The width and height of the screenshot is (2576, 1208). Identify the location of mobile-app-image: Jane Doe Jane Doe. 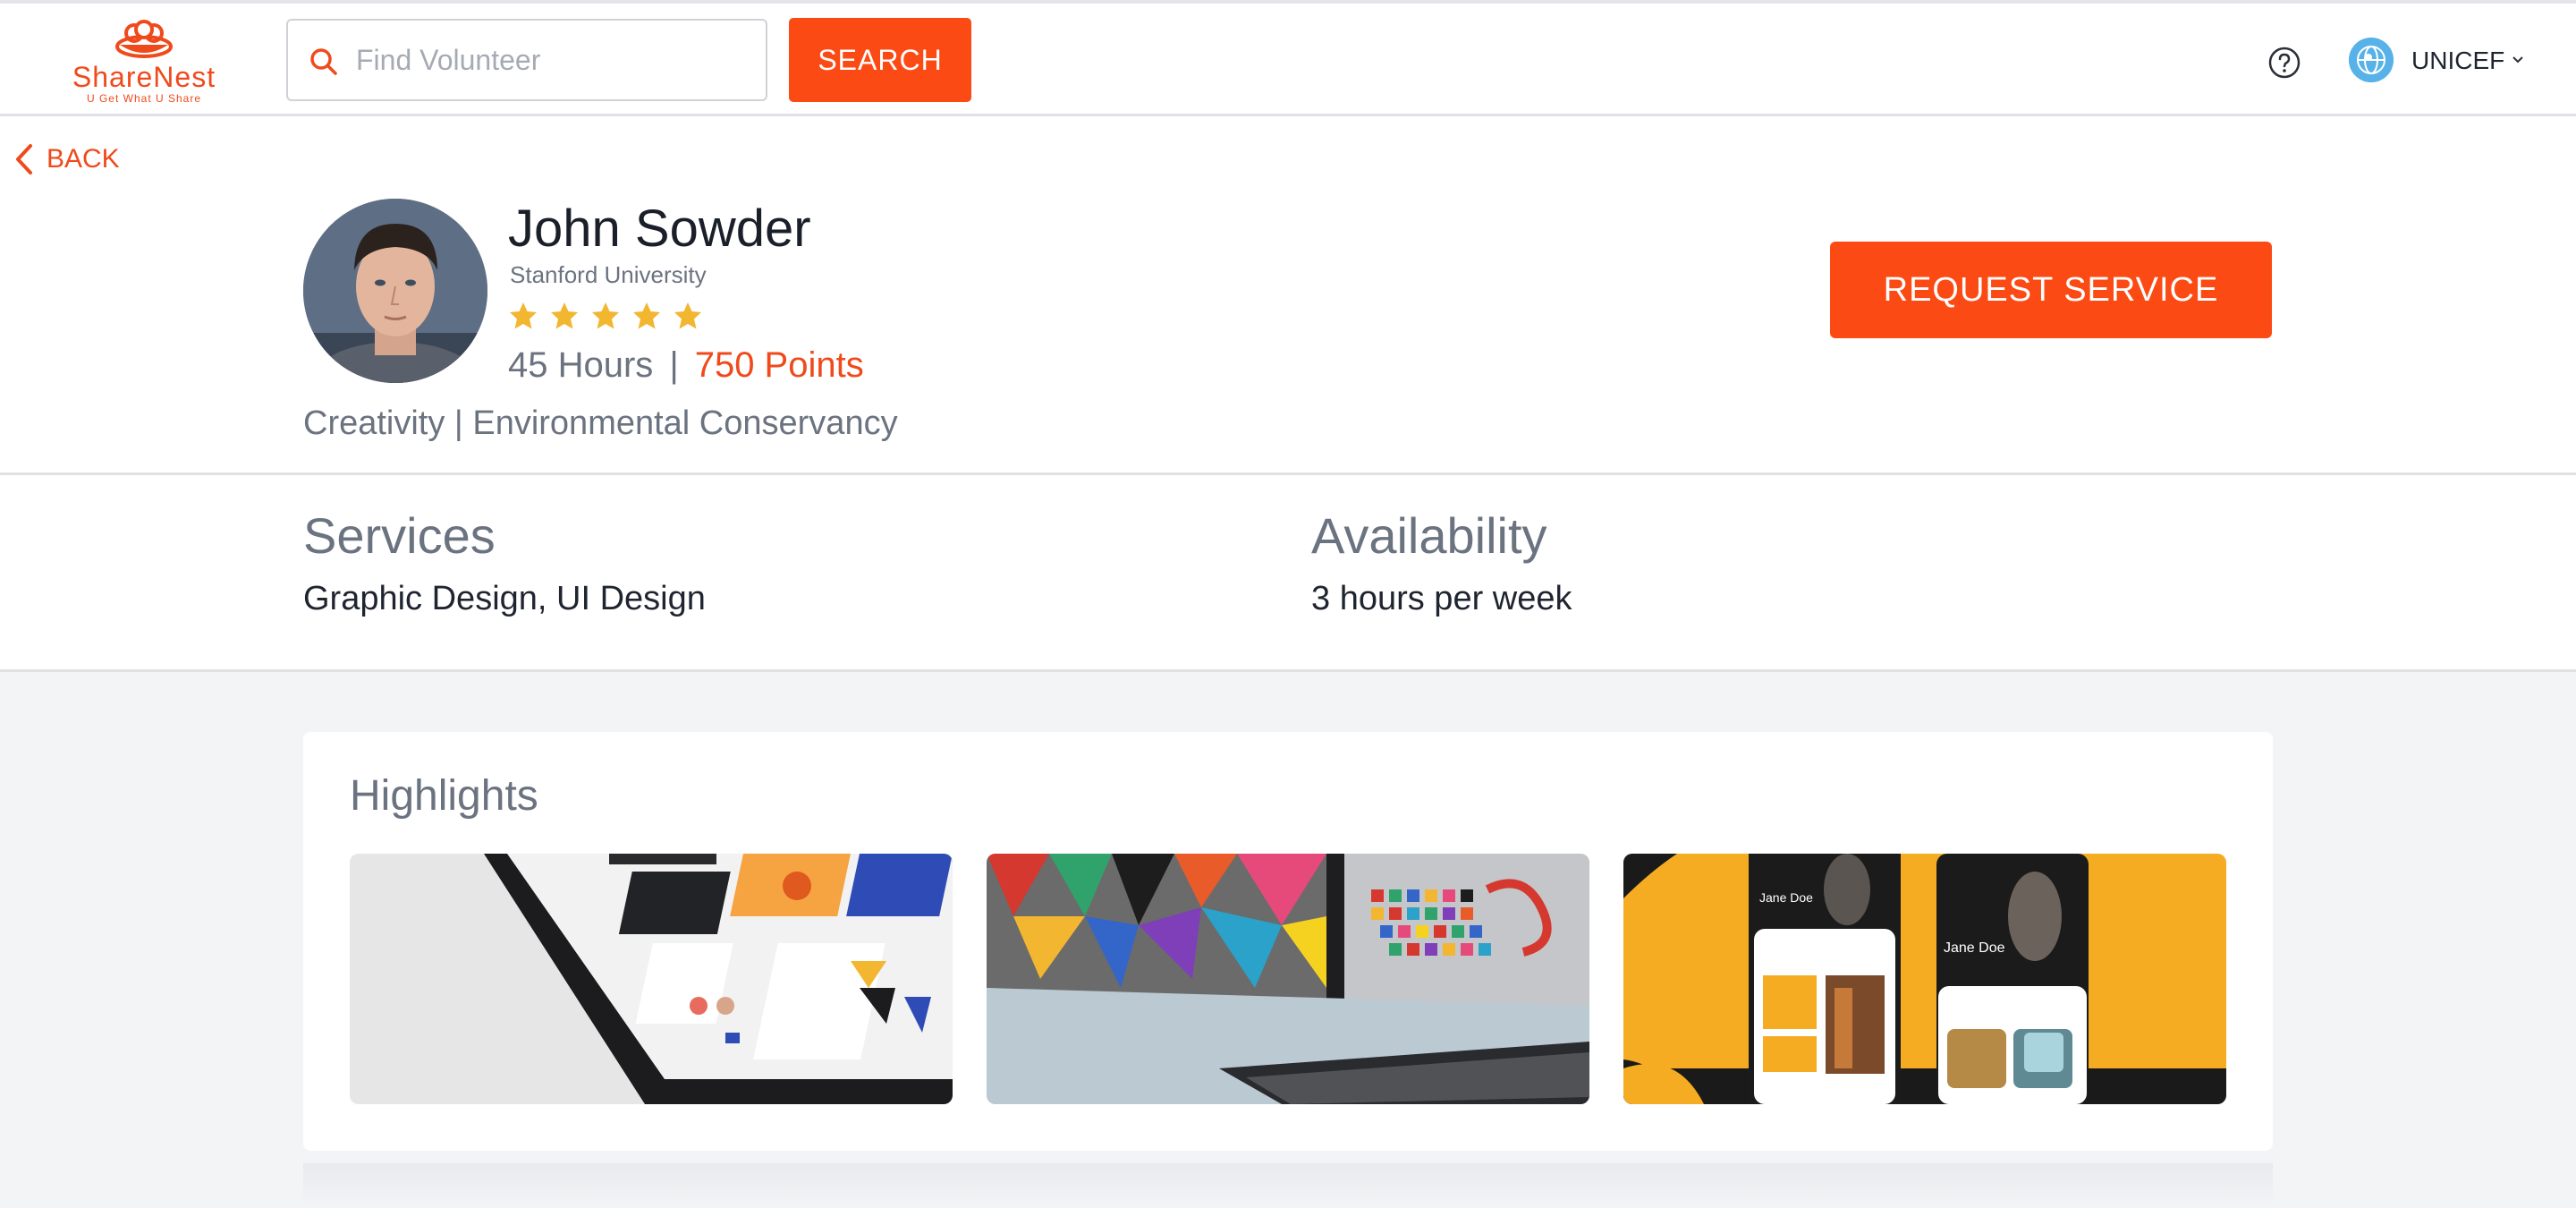
(1924, 979).